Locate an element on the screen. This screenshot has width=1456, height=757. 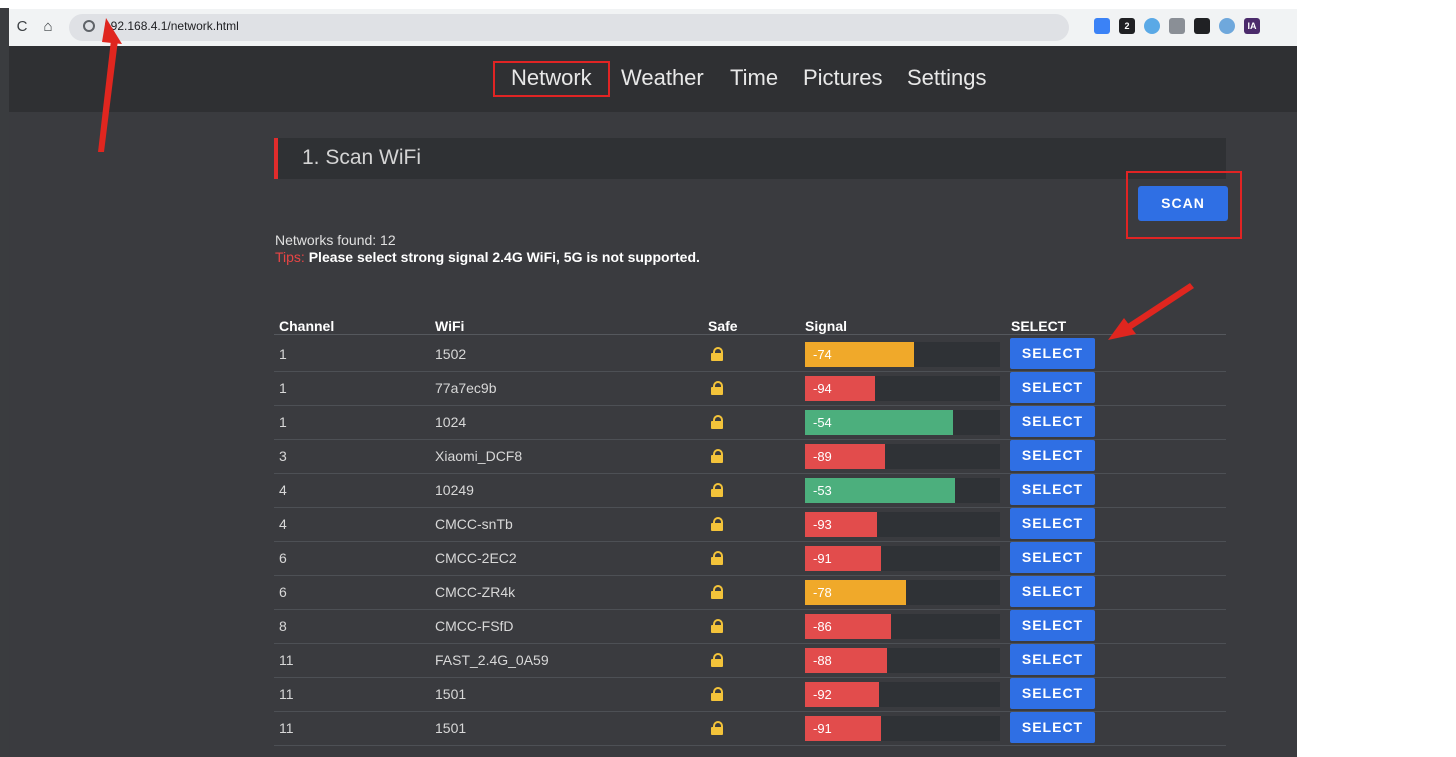
table-row: 6 CMCC-2EC2 -91 SELECT is located at coordinates (750, 558).